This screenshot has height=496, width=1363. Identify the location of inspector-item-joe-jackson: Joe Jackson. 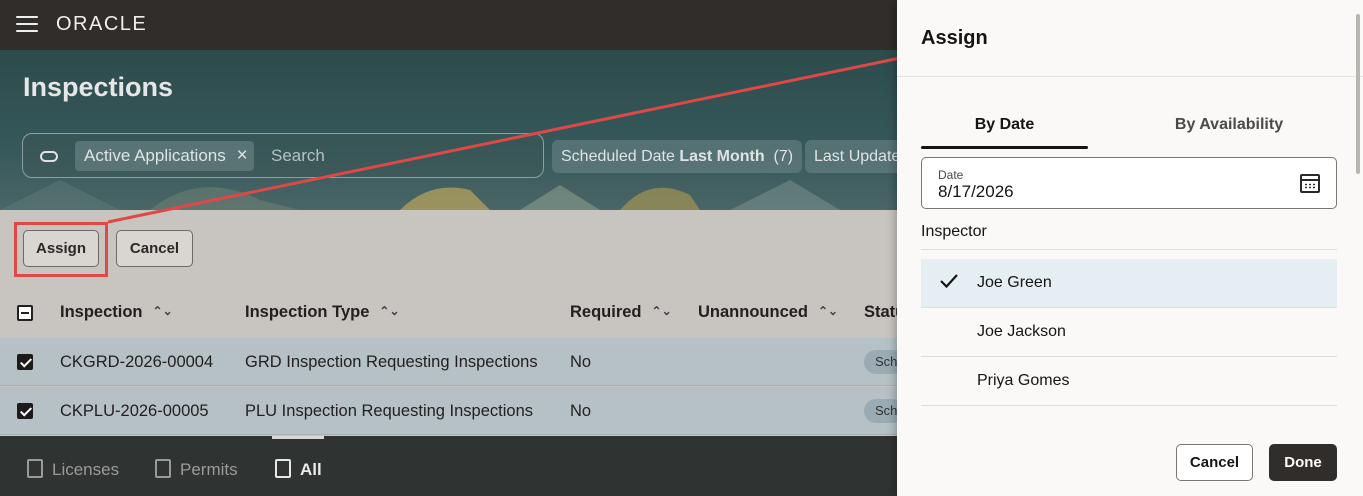
(1129, 332).